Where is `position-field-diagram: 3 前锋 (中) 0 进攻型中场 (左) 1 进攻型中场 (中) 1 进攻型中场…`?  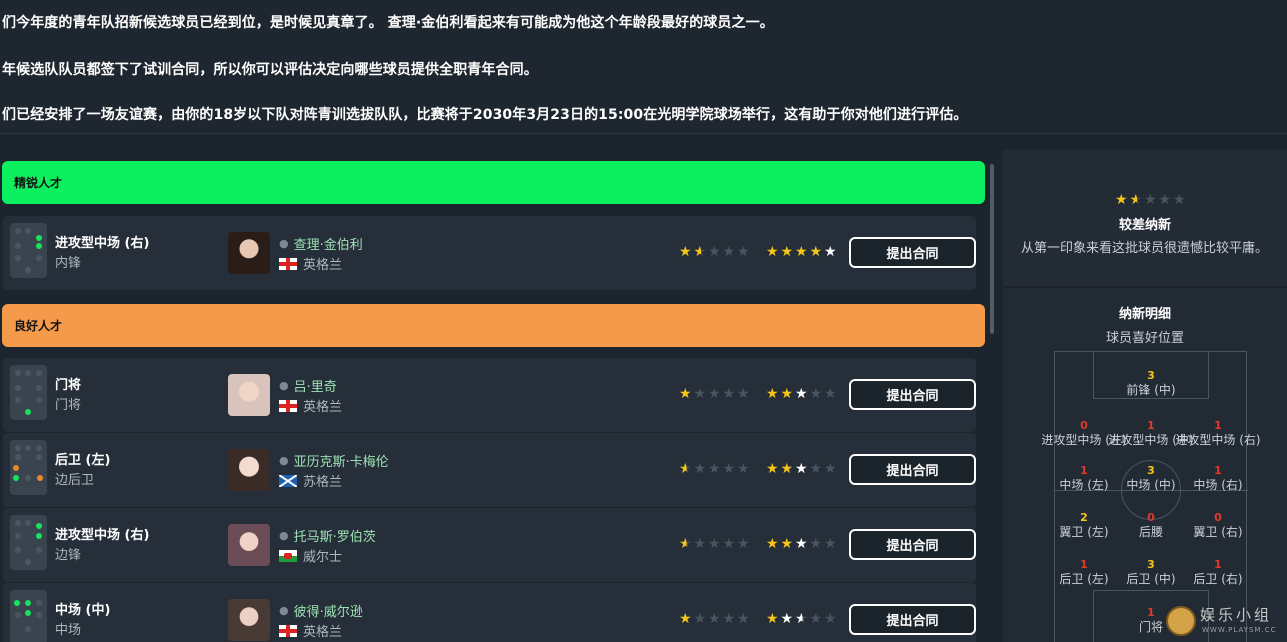
position-field-diagram: 3 前锋 (中) 0 进攻型中场 (左) 1 进攻型中场 (中) 1 进攻型中场… is located at coordinates (1151, 496).